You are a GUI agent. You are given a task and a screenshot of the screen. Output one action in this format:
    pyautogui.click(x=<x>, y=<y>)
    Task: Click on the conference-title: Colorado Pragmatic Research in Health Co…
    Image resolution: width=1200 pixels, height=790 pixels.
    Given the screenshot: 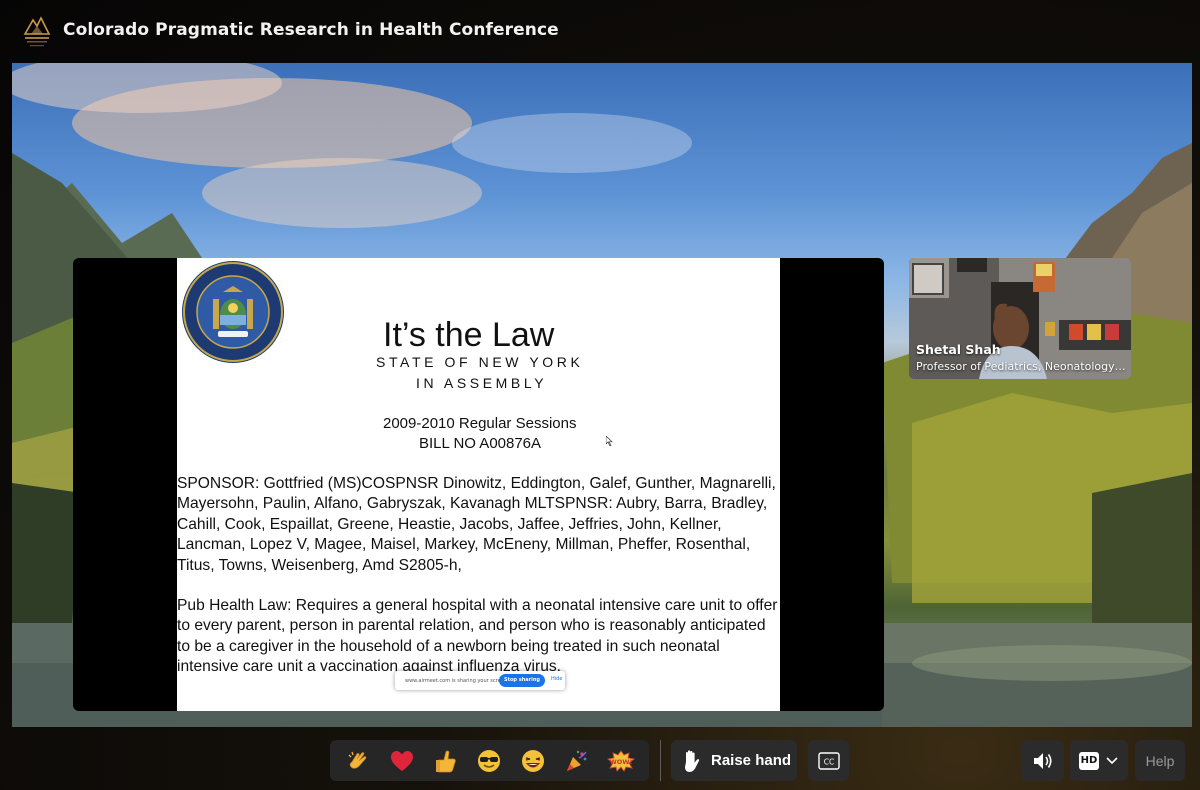 What is the action you would take?
    pyautogui.click(x=311, y=30)
    